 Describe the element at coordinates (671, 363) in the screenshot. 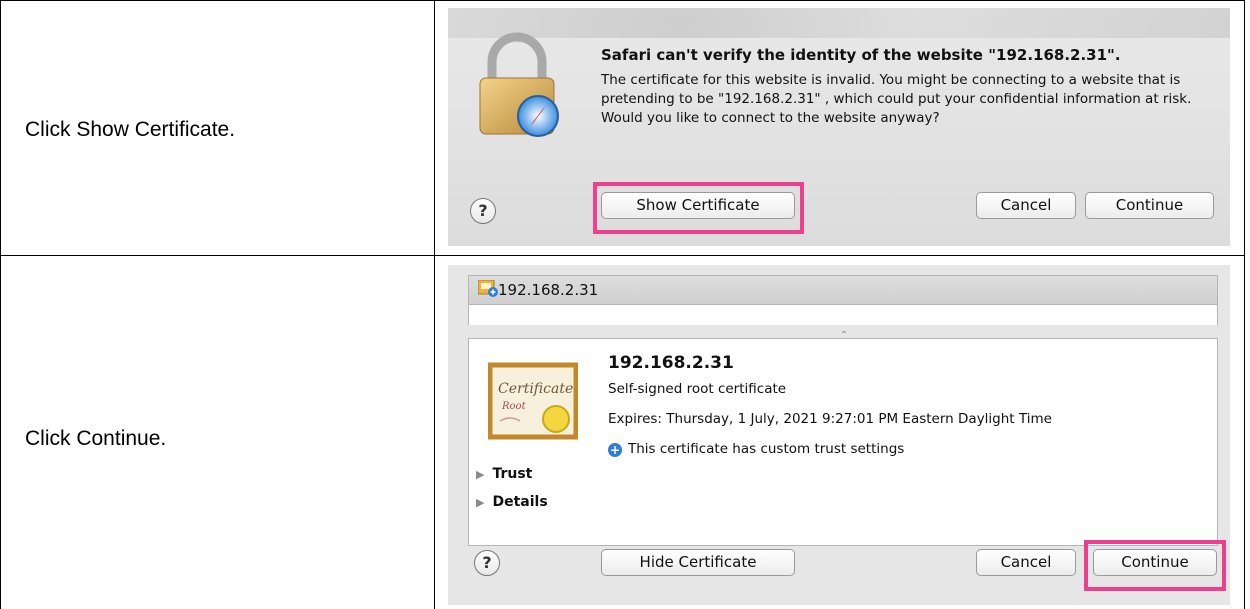

I see `certificate-name: 192.168.2.31` at that location.